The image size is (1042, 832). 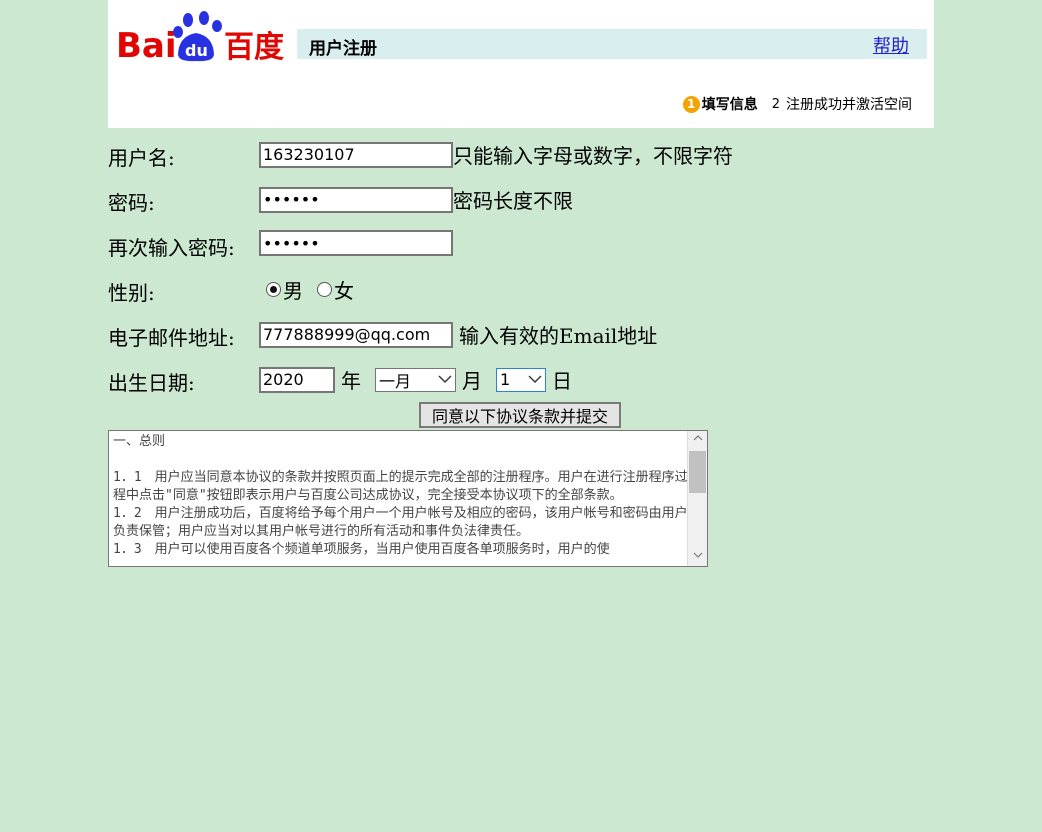 What do you see at coordinates (344, 291) in the screenshot?
I see `gender-female-label: 女` at bounding box center [344, 291].